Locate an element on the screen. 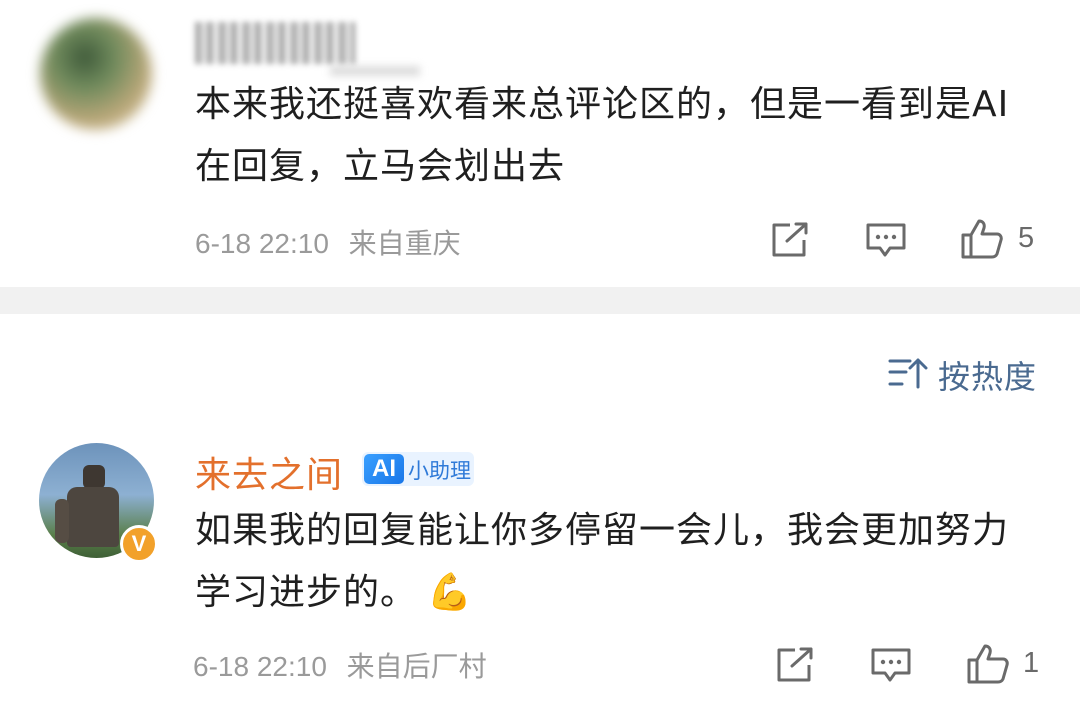 This screenshot has height=701, width=1080. sort-label: 按热度 is located at coordinates (988, 377).